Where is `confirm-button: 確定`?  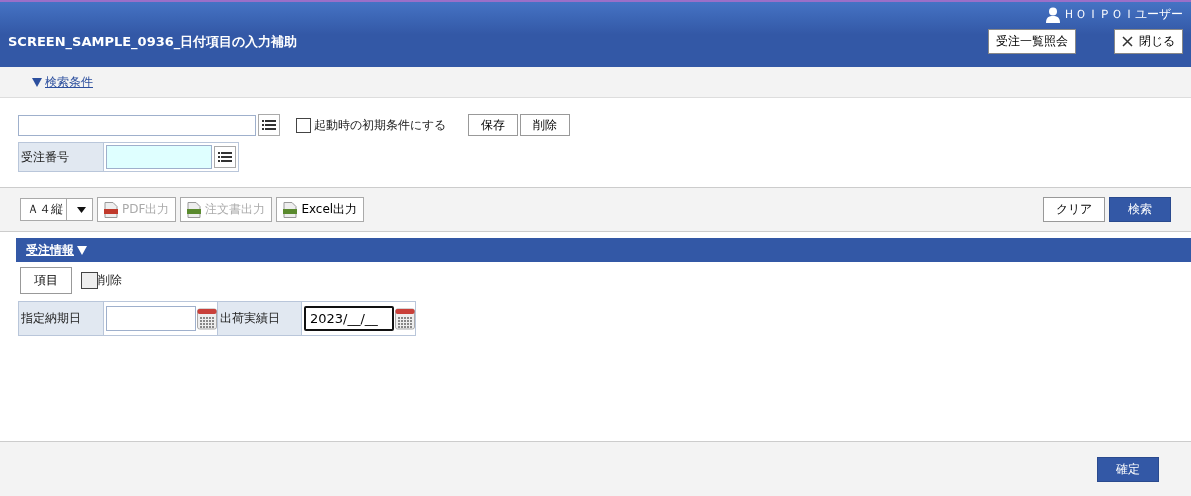 confirm-button: 確定 is located at coordinates (1128, 469).